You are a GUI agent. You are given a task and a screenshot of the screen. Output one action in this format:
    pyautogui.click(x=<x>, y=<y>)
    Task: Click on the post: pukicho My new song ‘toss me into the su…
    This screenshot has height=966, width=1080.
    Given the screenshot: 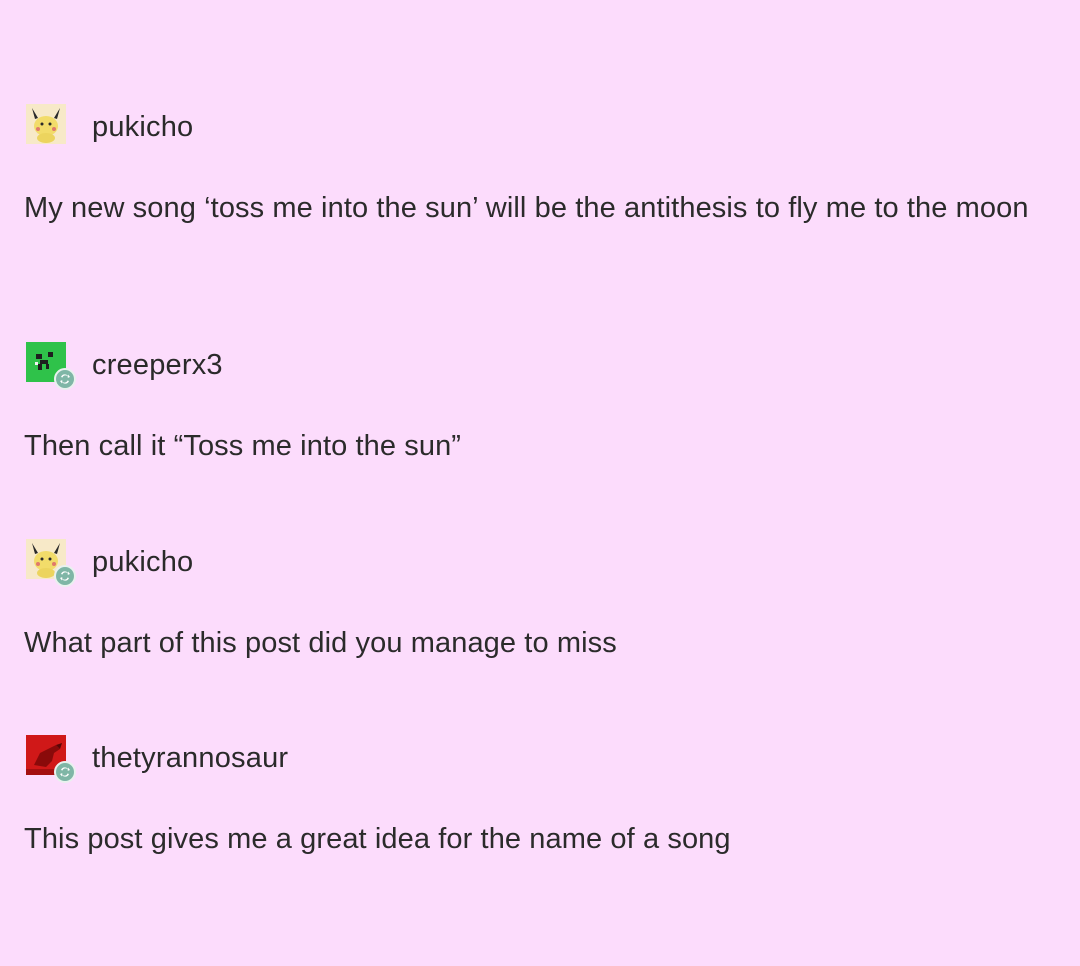 What is the action you would take?
    pyautogui.click(x=540, y=164)
    